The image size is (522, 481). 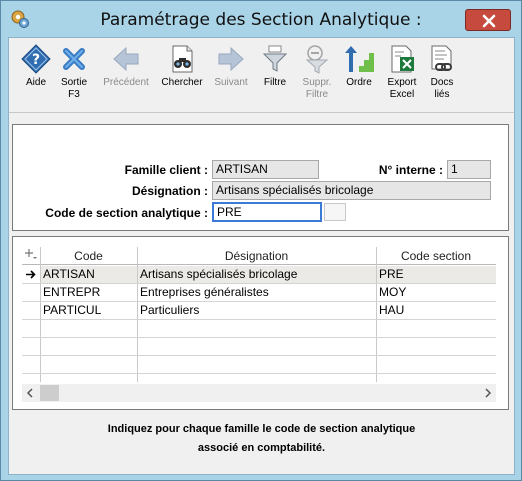 I want to click on cell-code-section: MOY, so click(x=436, y=292).